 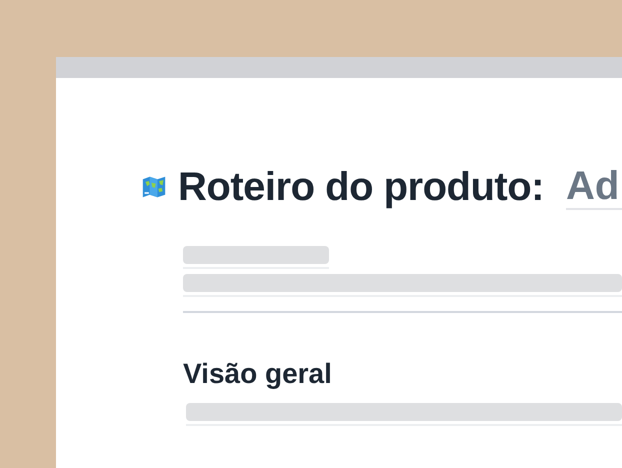 What do you see at coordinates (258, 374) in the screenshot?
I see `section-heading: Visão geral` at bounding box center [258, 374].